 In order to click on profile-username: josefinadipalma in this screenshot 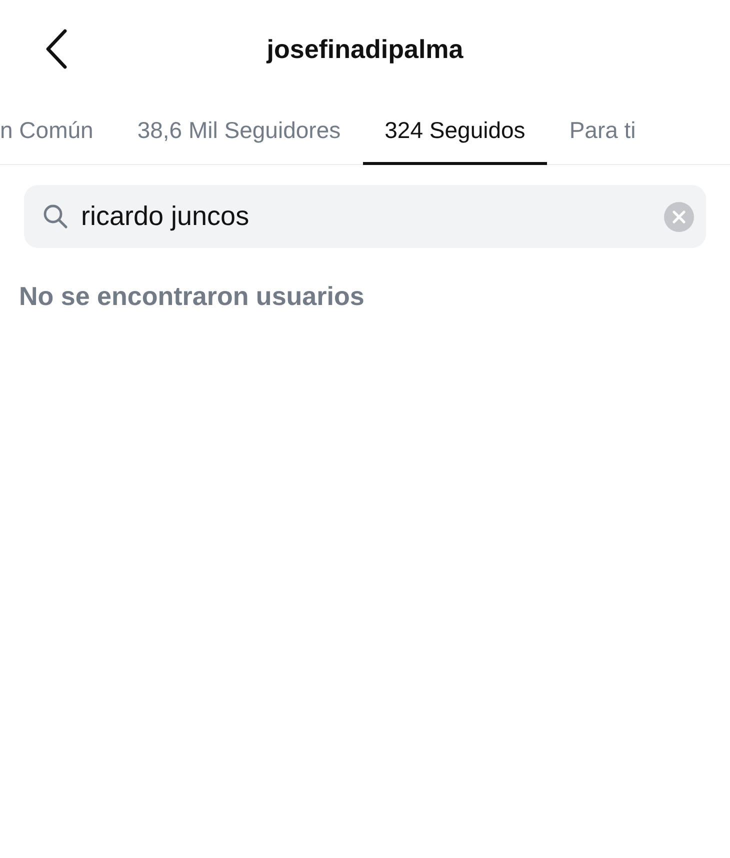, I will do `click(365, 49)`.